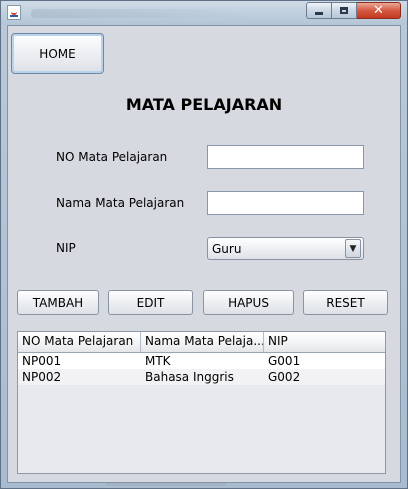 The image size is (408, 489). What do you see at coordinates (150, 302) in the screenshot?
I see `edit-button: EDIT` at bounding box center [150, 302].